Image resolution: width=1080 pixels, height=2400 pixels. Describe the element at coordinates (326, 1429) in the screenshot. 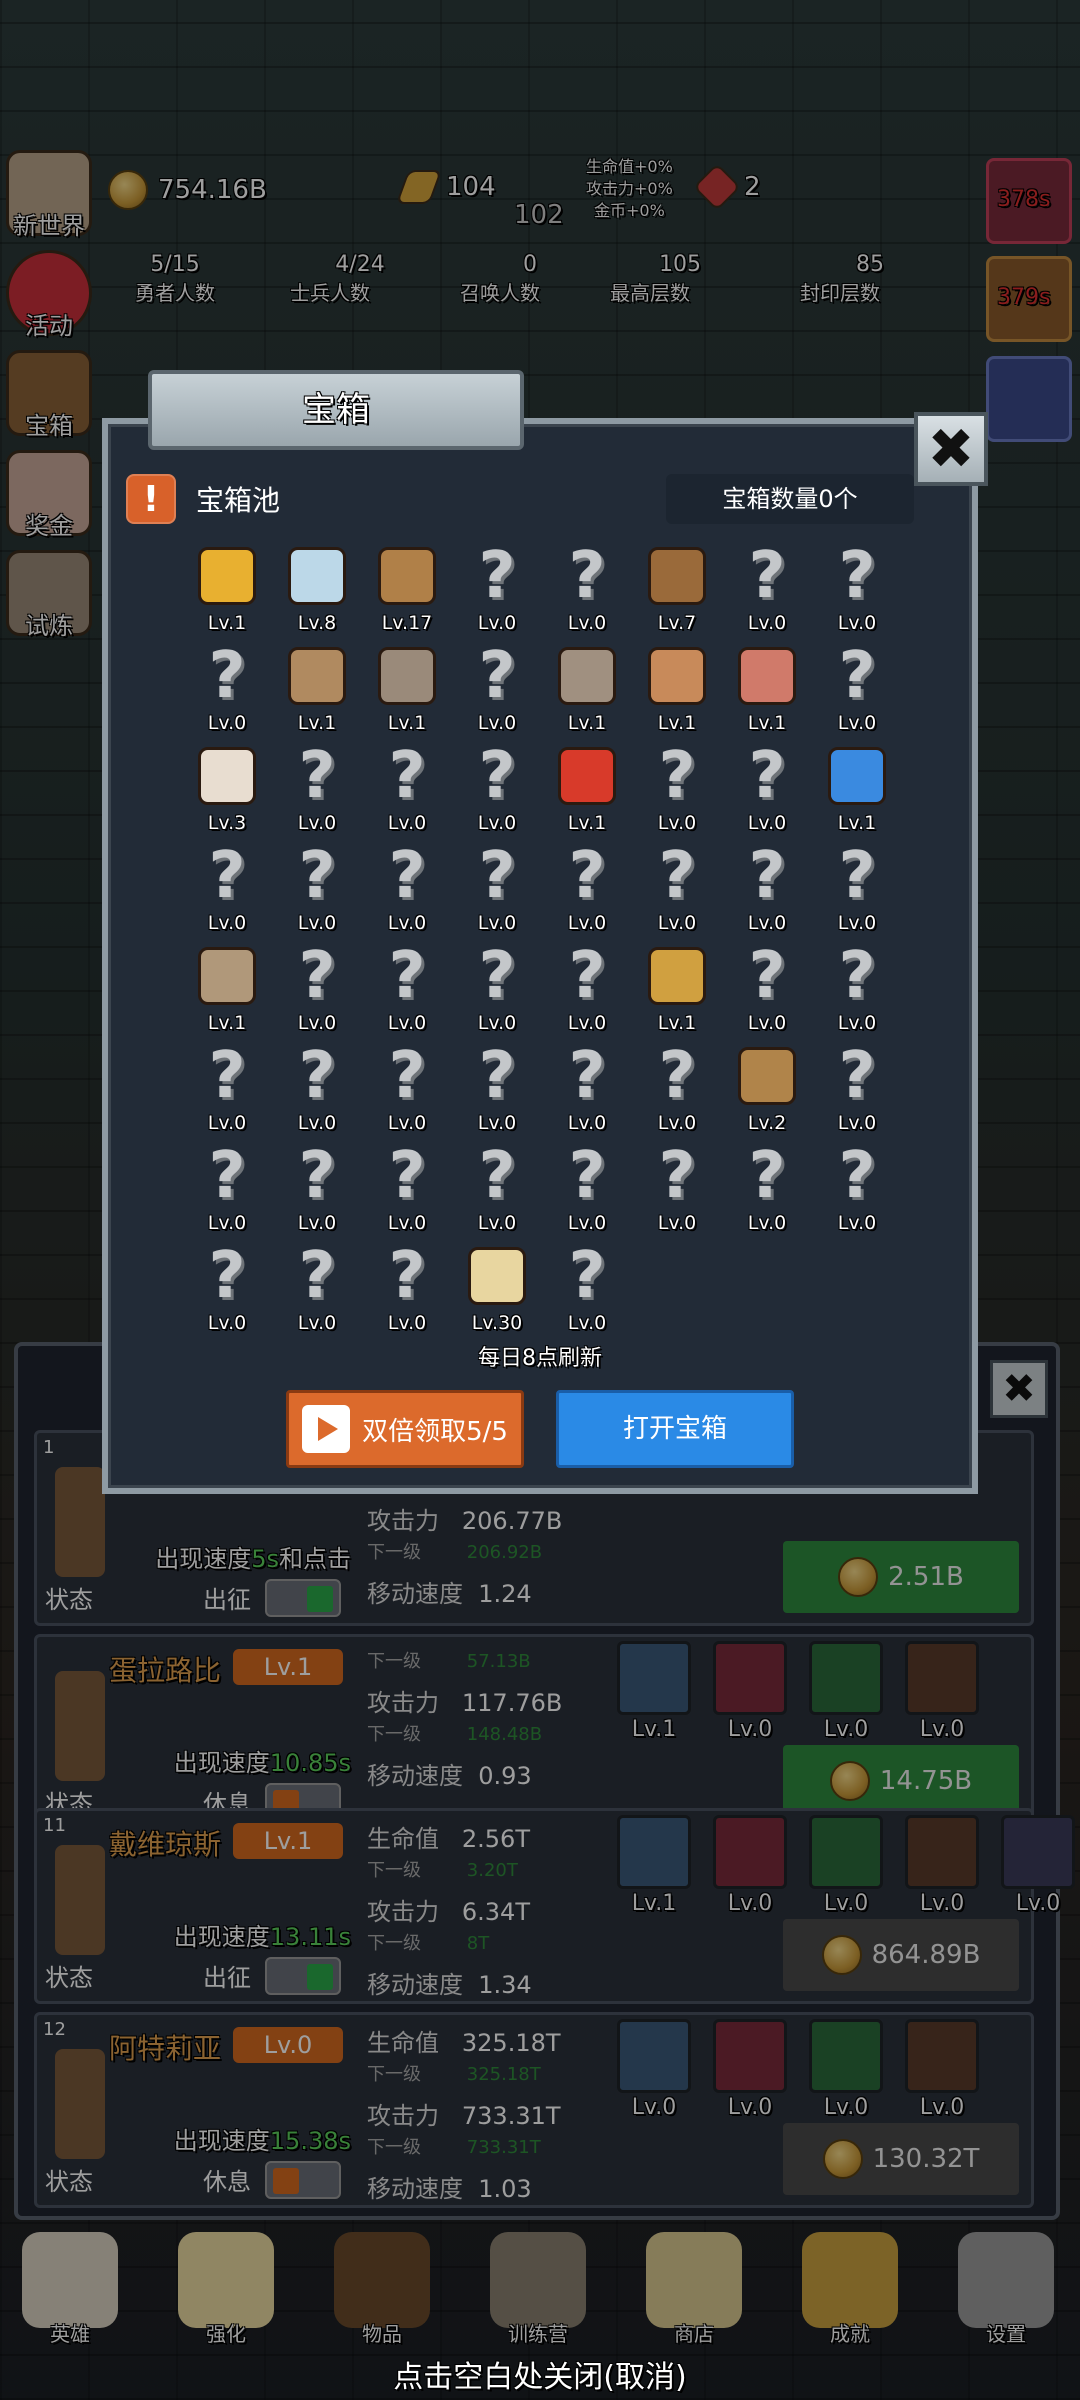

I see `video-icon` at that location.